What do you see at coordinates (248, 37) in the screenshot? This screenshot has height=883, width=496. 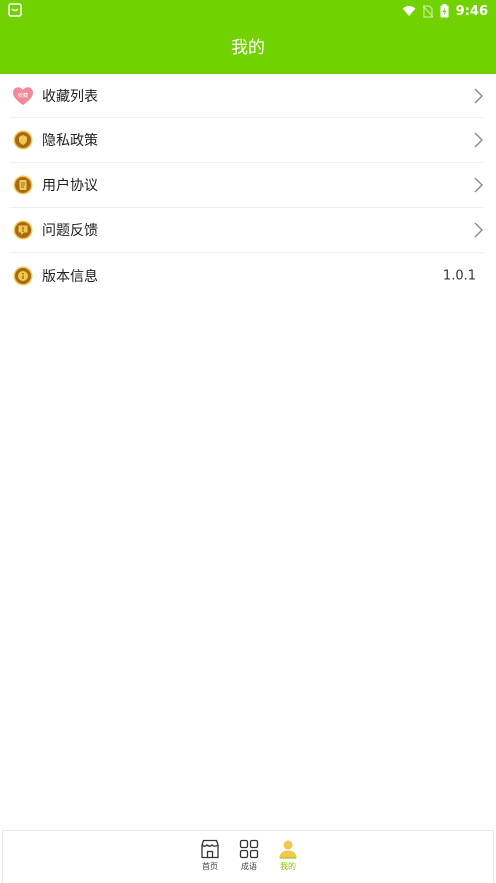 I see `header: 9:46 我的` at bounding box center [248, 37].